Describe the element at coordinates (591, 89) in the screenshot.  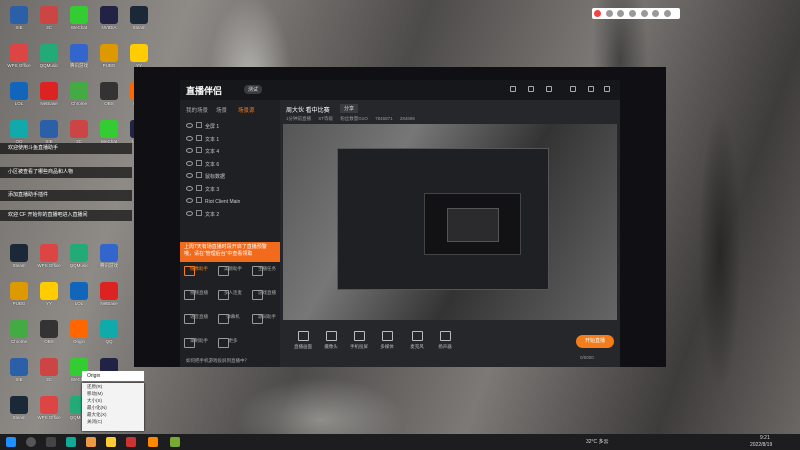
I see `maximize-icon` at that location.